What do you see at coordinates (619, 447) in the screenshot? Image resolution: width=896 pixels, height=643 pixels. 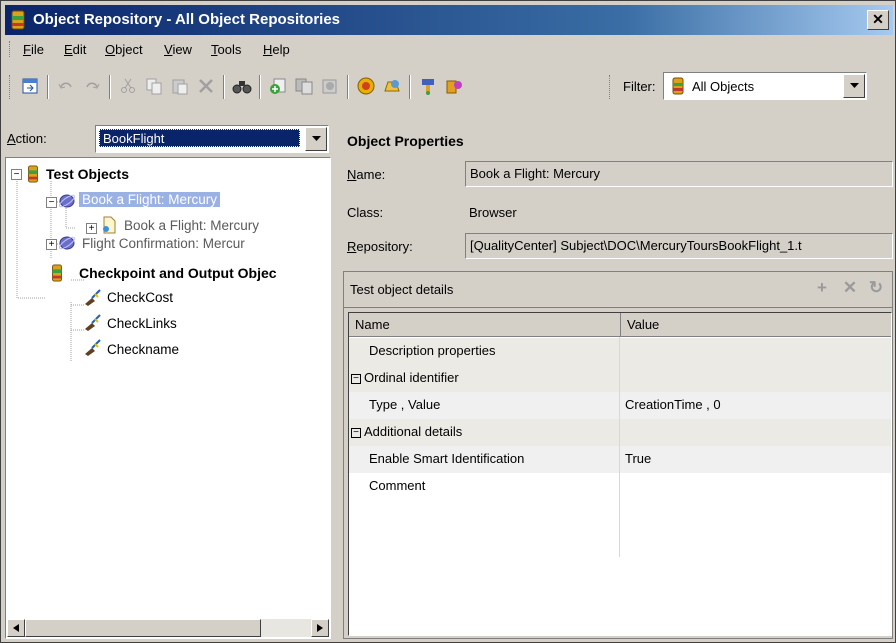 I see `column-divider` at bounding box center [619, 447].